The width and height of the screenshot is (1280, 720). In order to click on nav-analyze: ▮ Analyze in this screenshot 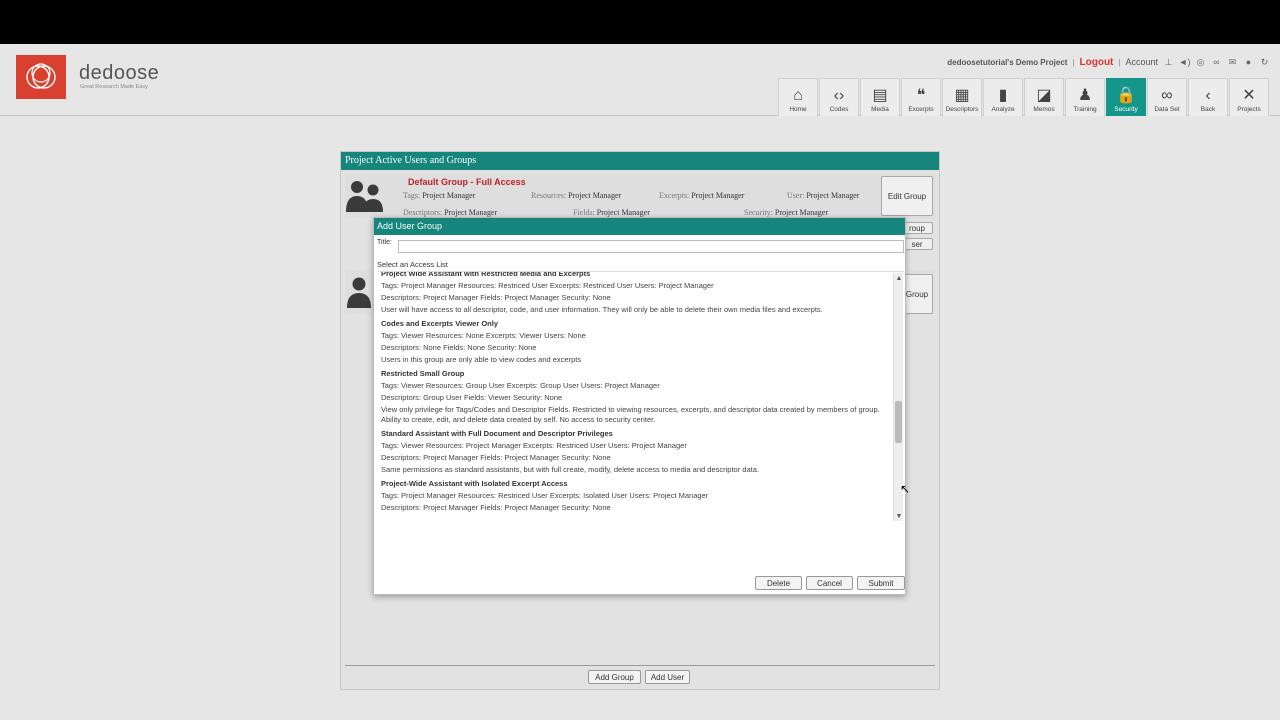, I will do `click(1003, 97)`.